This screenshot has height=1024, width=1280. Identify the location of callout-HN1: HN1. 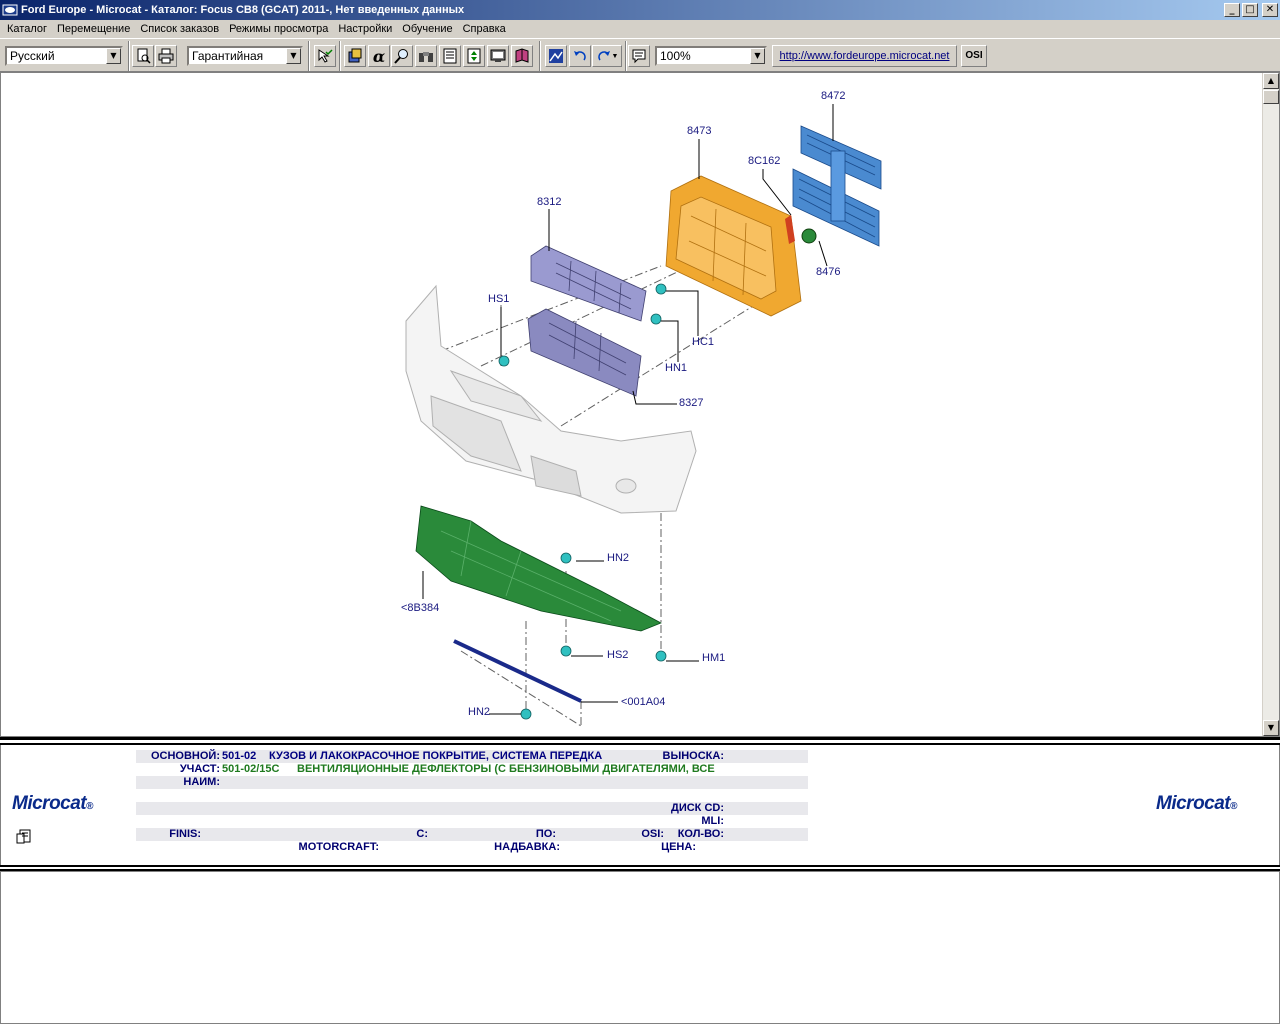
(676, 368).